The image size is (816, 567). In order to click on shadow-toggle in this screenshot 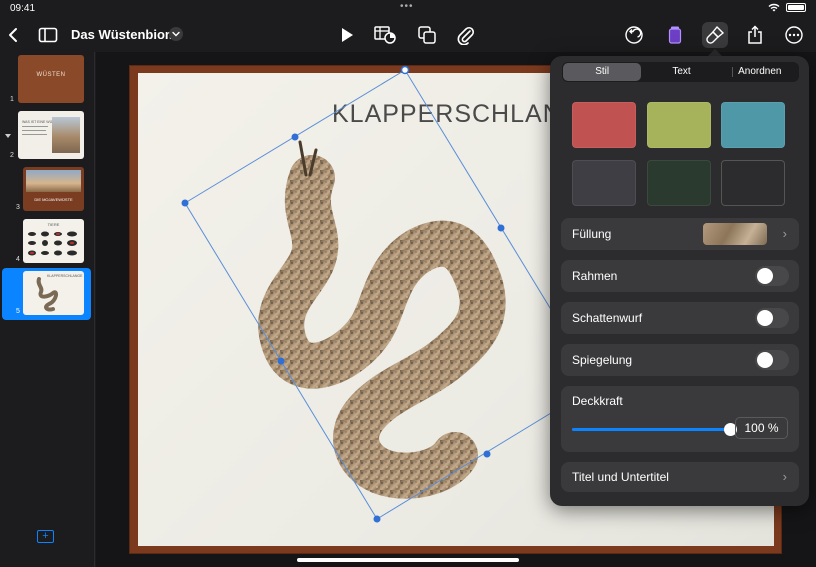, I will do `click(772, 318)`.